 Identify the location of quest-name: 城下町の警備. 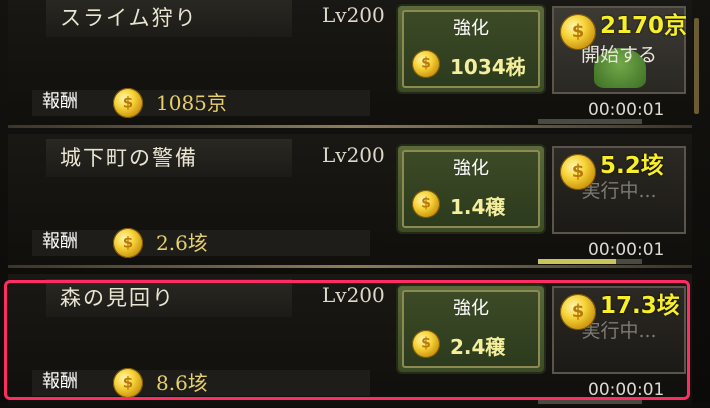
(129, 158).